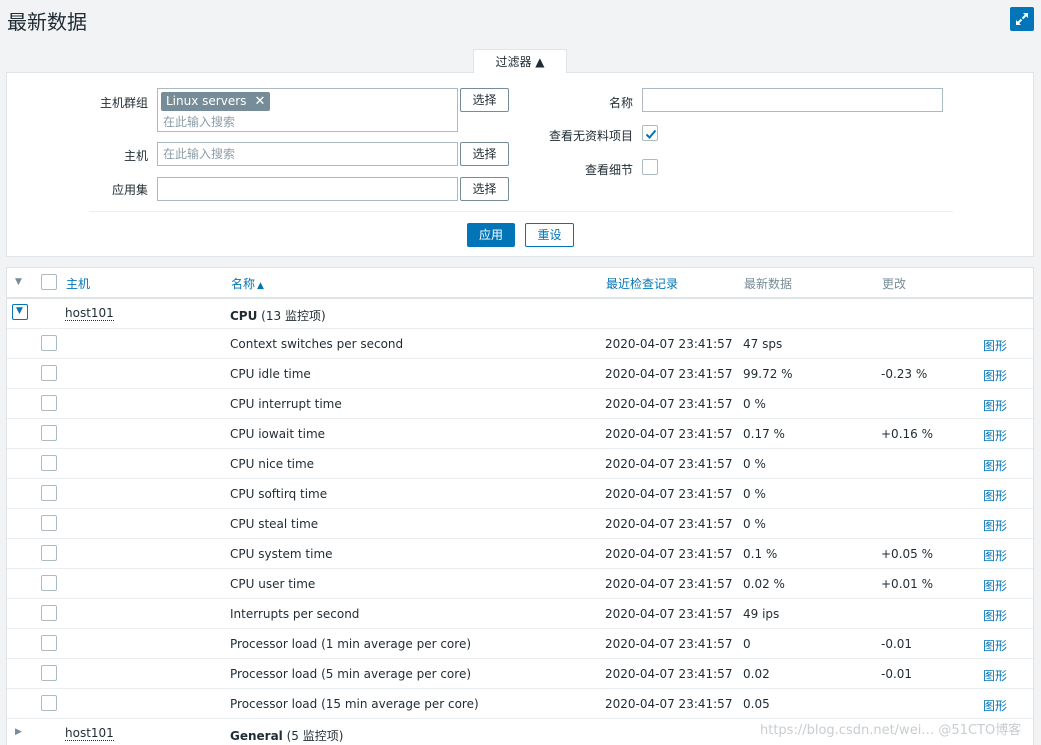 This screenshot has width=1041, height=745. What do you see at coordinates (549, 235) in the screenshot?
I see `reset-button: 重设` at bounding box center [549, 235].